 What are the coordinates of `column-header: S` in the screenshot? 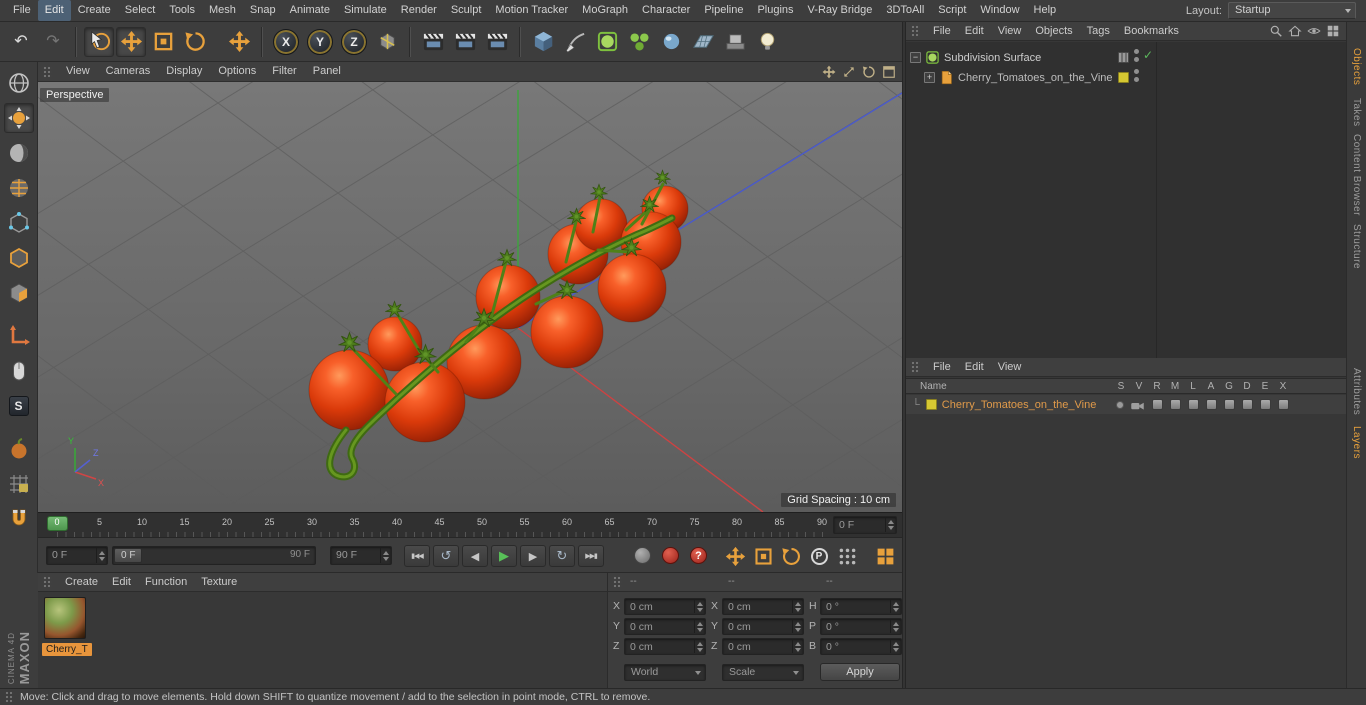 It's located at (1121, 386).